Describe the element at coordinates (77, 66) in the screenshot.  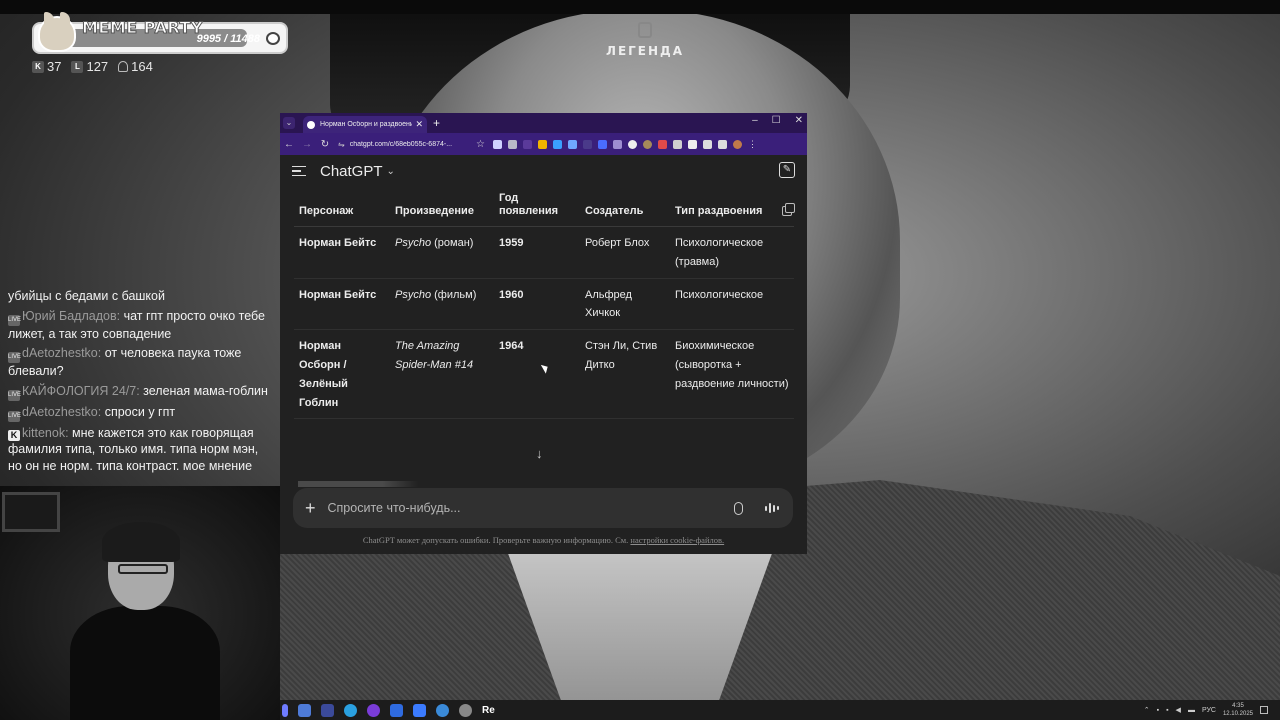
I see `vk-live-icon: L` at that location.